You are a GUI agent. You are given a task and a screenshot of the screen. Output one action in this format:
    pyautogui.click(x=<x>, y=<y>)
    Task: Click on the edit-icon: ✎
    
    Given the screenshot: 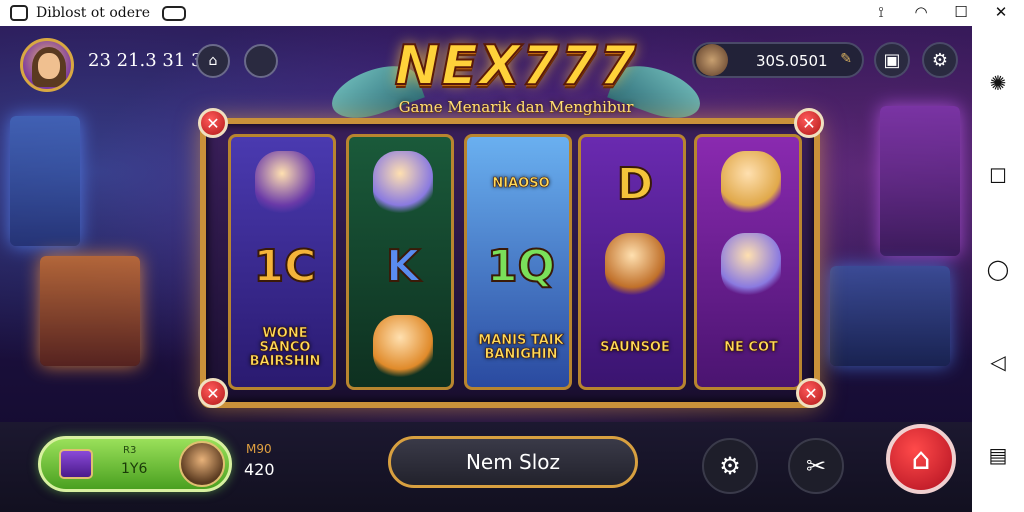 What is the action you would take?
    pyautogui.click(x=846, y=59)
    